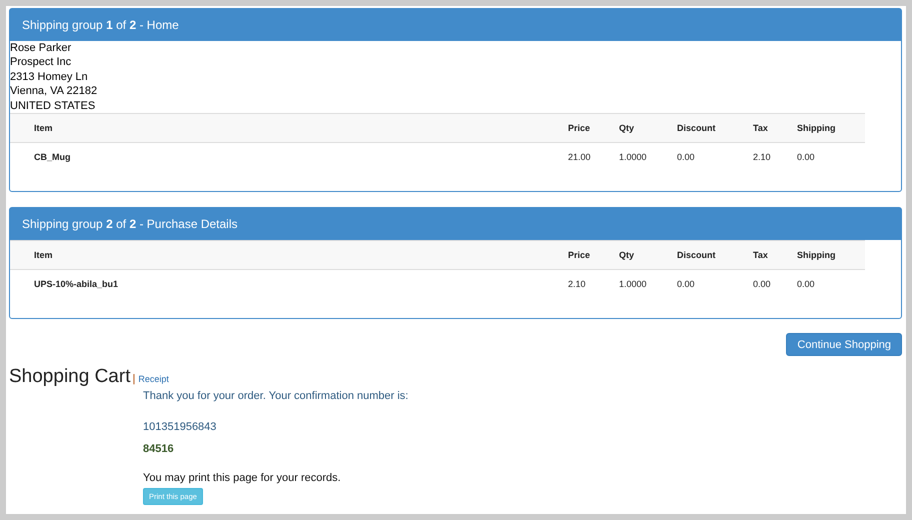 Image resolution: width=912 pixels, height=520 pixels. What do you see at coordinates (179, 427) in the screenshot?
I see `confirmation-number: 101351956843` at bounding box center [179, 427].